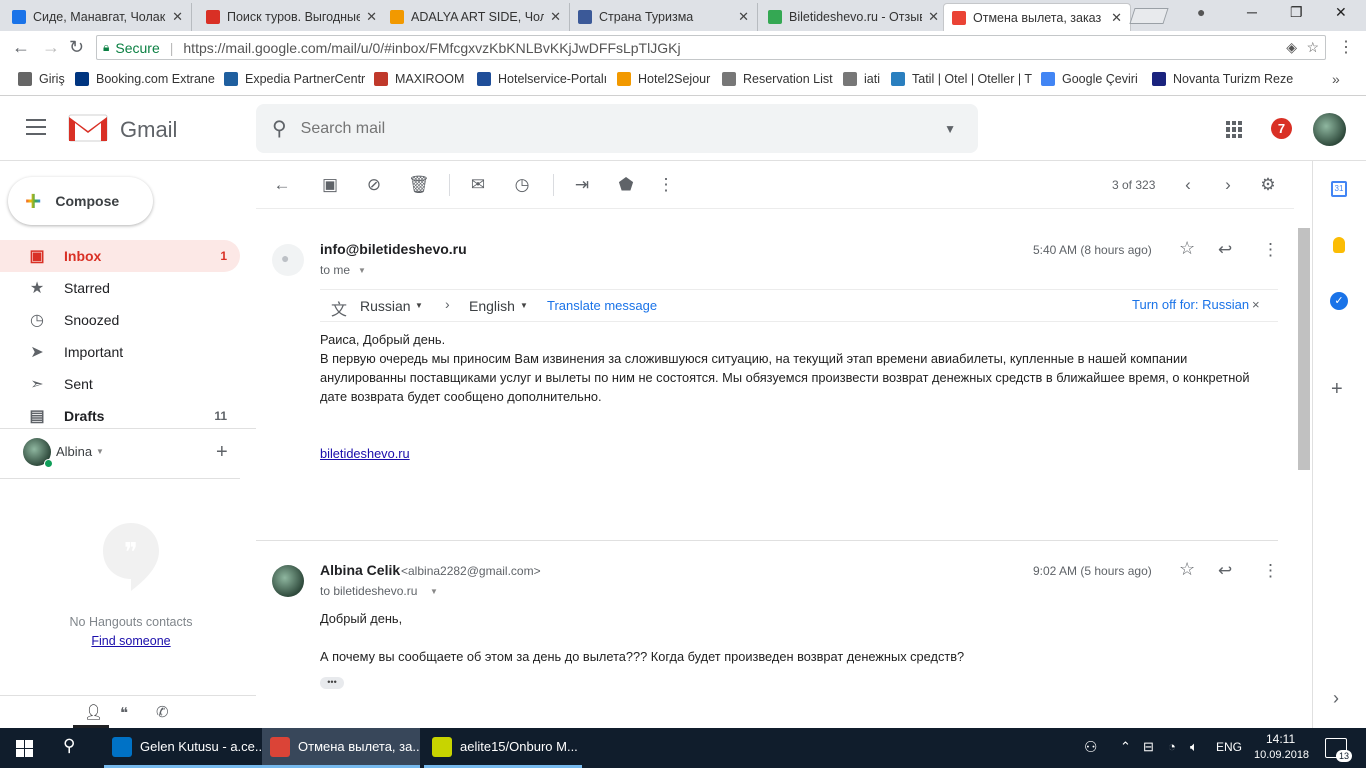 The height and width of the screenshot is (768, 1366). I want to click on cast-icon: ◈, so click(1291, 47).